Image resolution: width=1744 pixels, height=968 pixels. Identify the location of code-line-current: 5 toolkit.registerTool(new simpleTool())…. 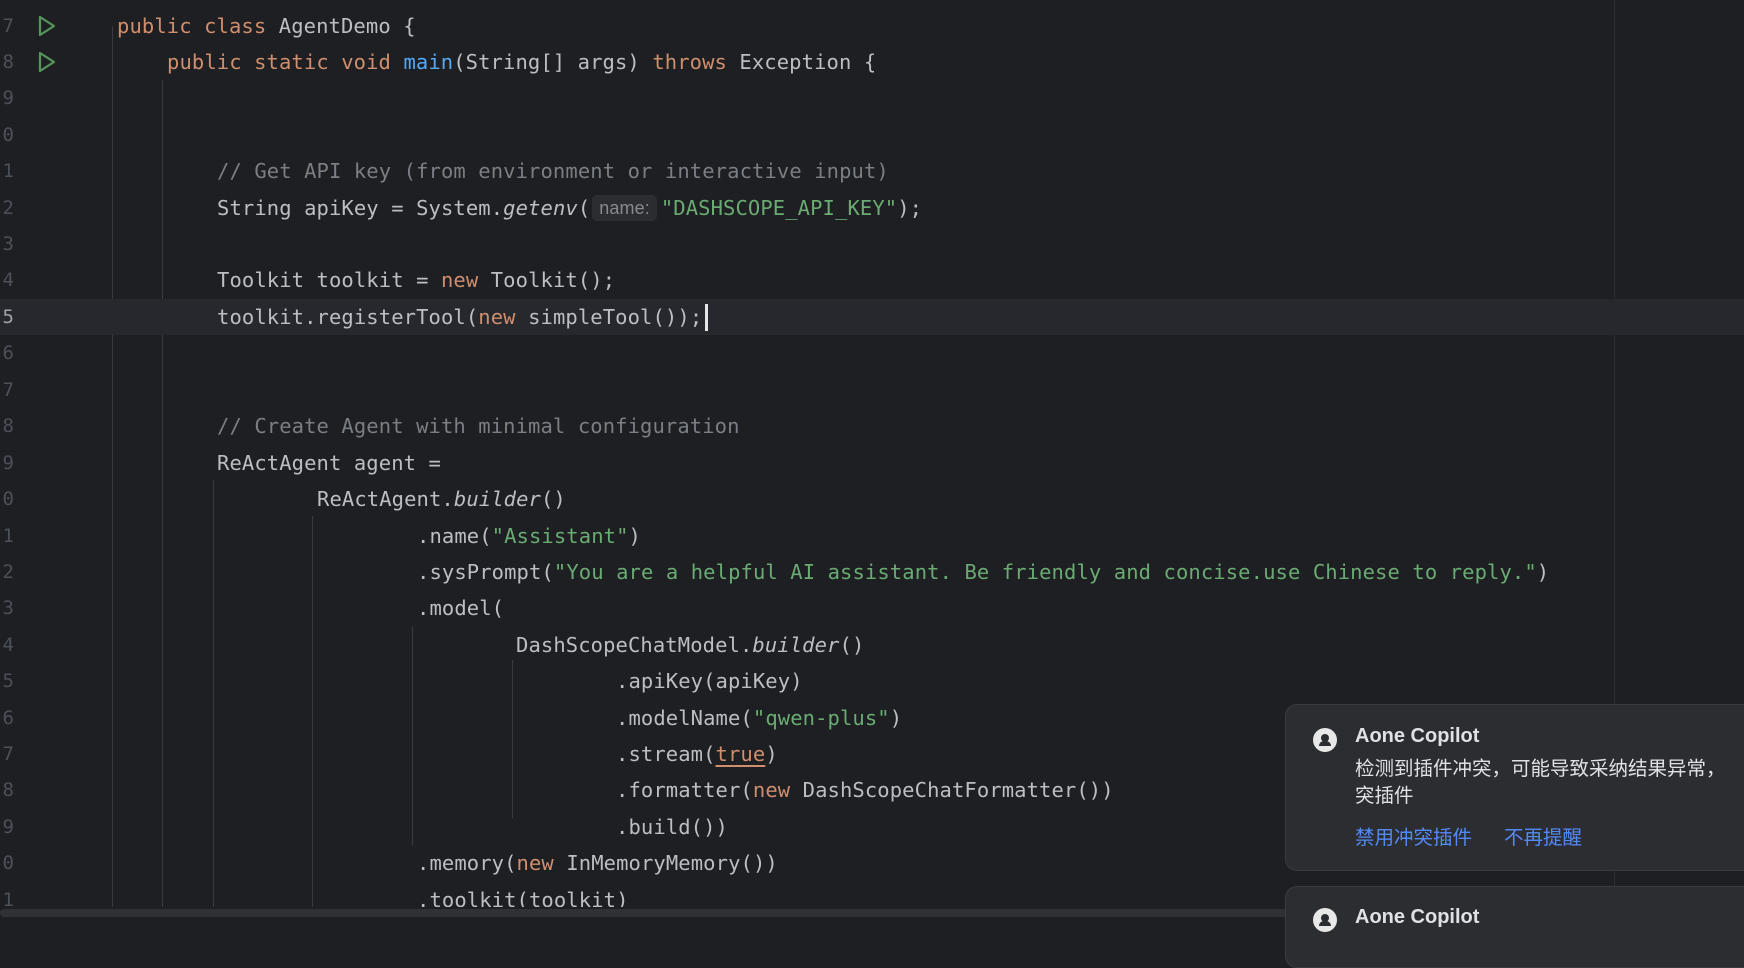
(872, 317).